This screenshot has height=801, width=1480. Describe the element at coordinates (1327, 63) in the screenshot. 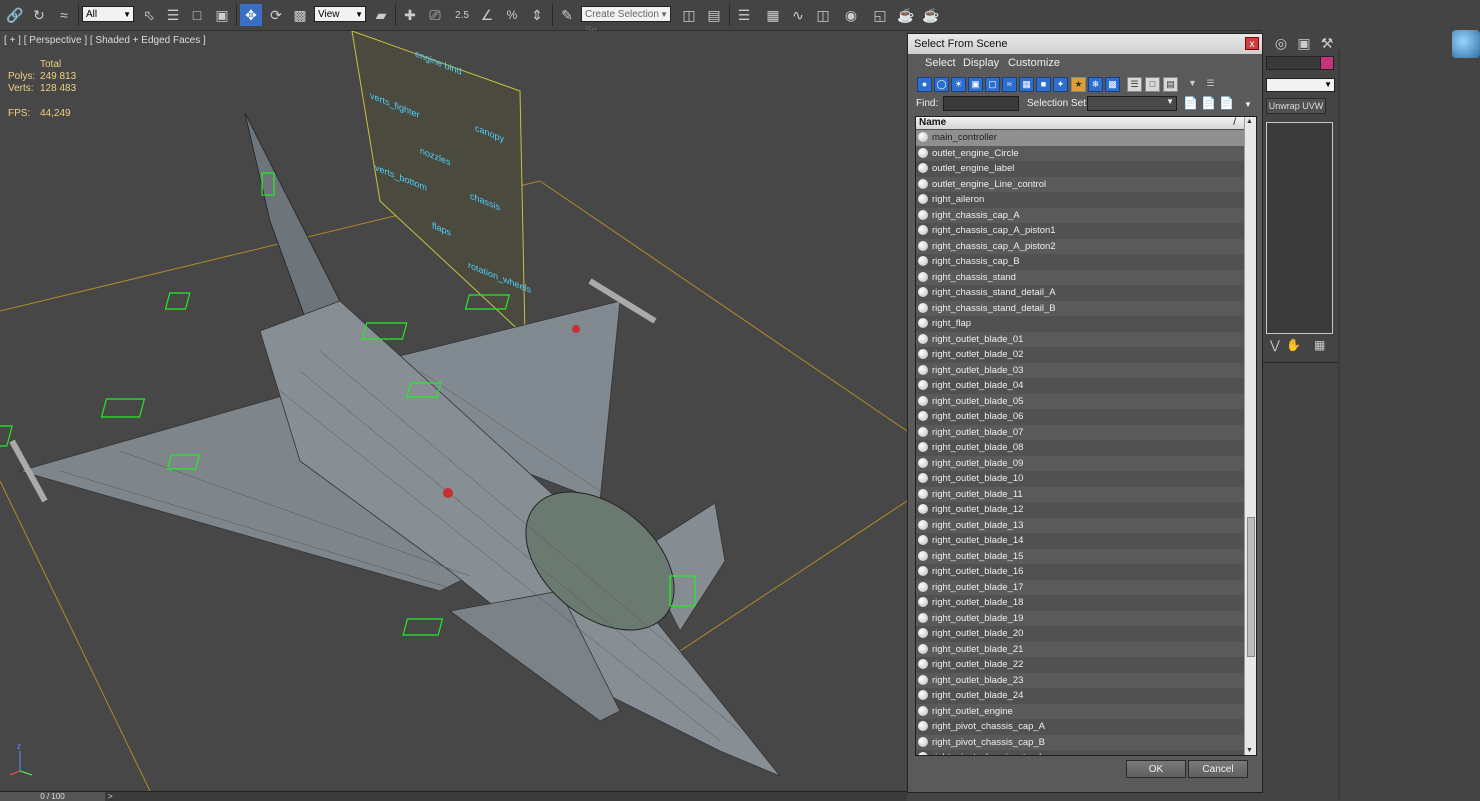

I see `object-color-swatch` at that location.